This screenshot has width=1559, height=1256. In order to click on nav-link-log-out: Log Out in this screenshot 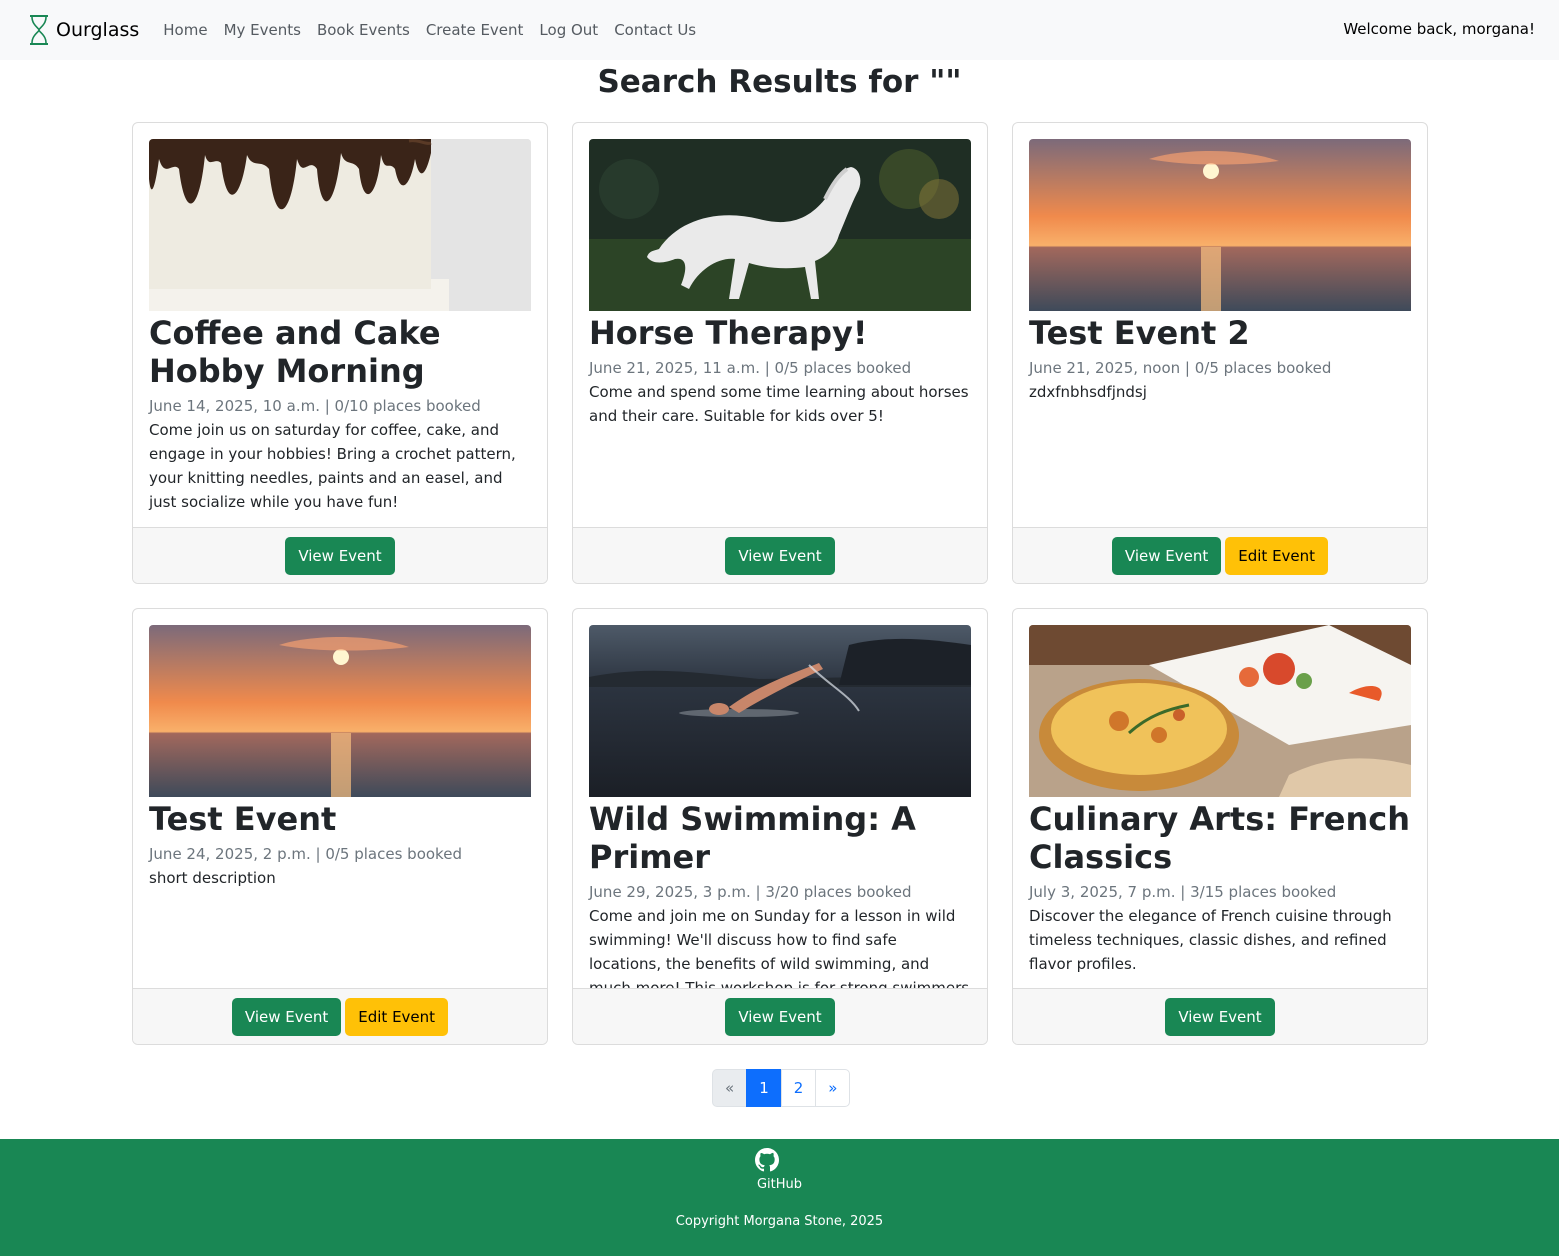, I will do `click(568, 30)`.